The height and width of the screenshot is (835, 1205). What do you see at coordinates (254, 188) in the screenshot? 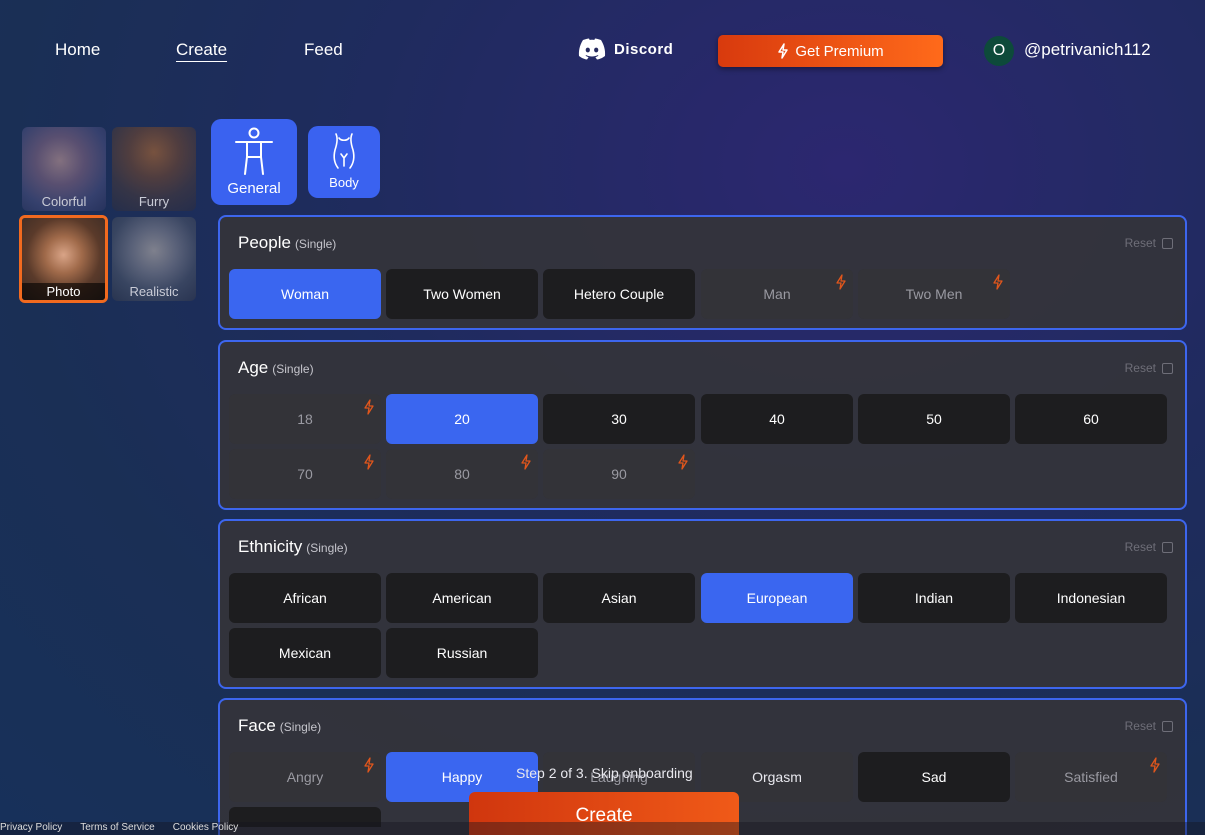
I see `tab-general-label: General` at bounding box center [254, 188].